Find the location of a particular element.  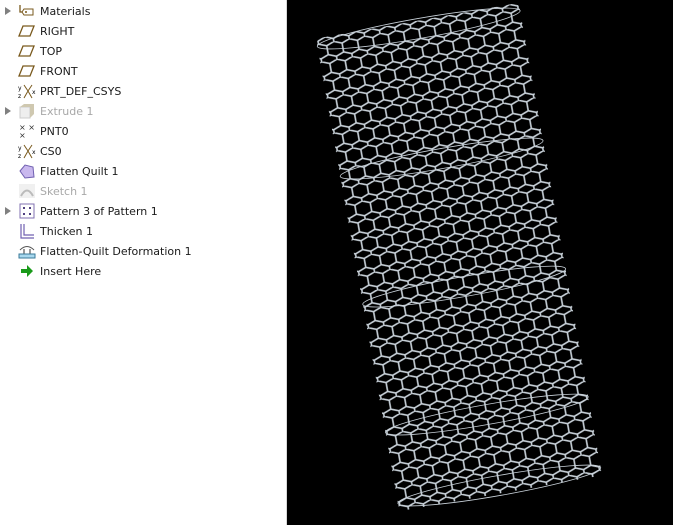

tree-item: y z x CS0 is located at coordinates (143, 151).